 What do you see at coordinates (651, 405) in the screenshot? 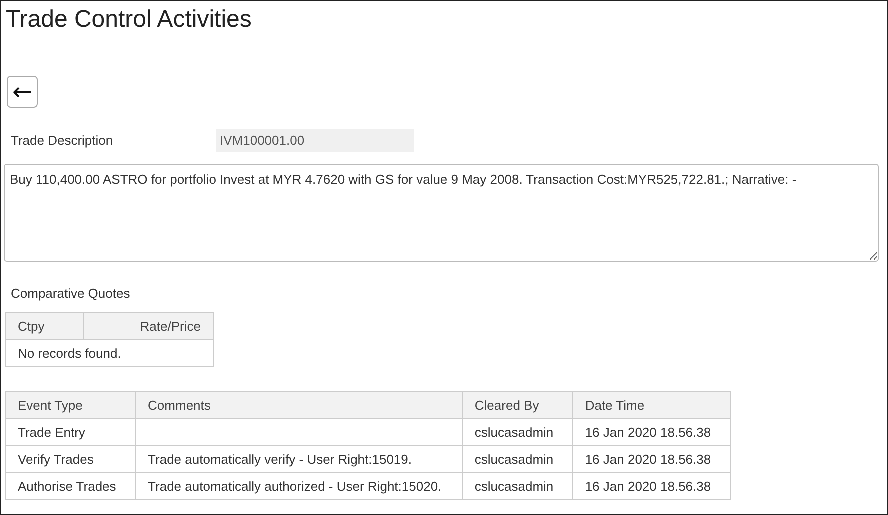
I see `column-header: Date Time` at bounding box center [651, 405].